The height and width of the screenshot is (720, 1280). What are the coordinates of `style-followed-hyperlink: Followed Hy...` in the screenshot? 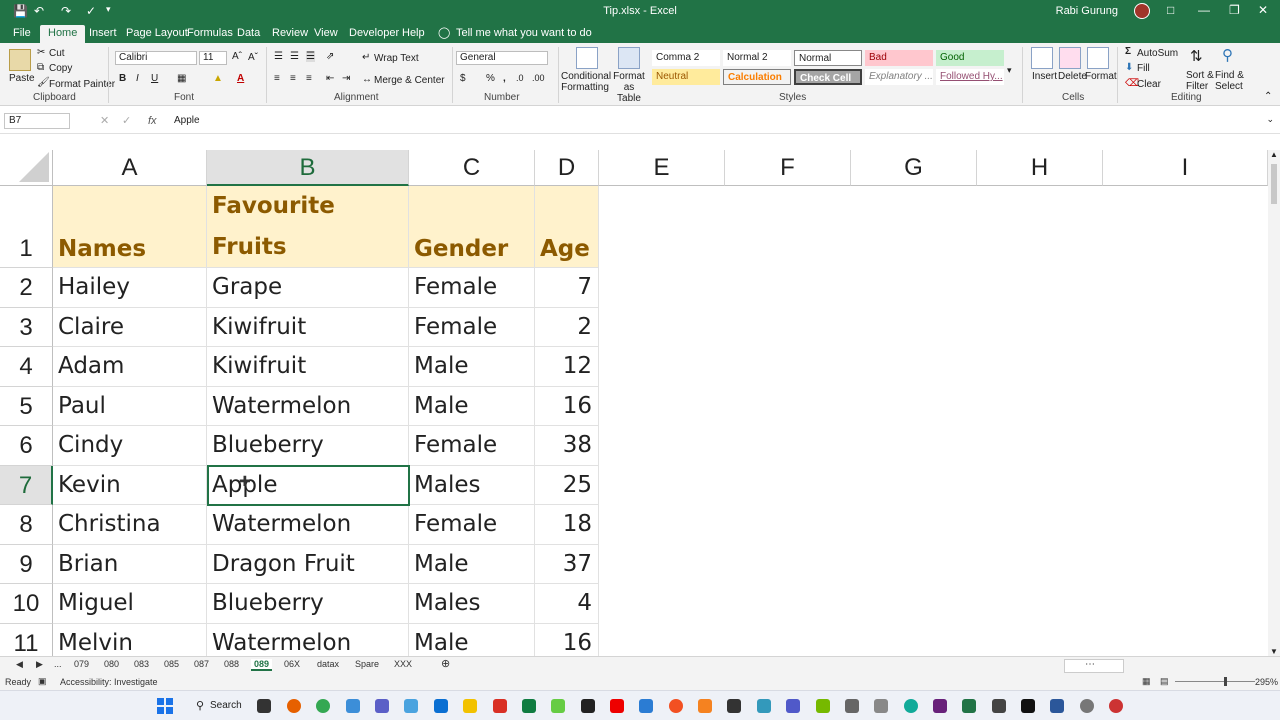 It's located at (970, 77).